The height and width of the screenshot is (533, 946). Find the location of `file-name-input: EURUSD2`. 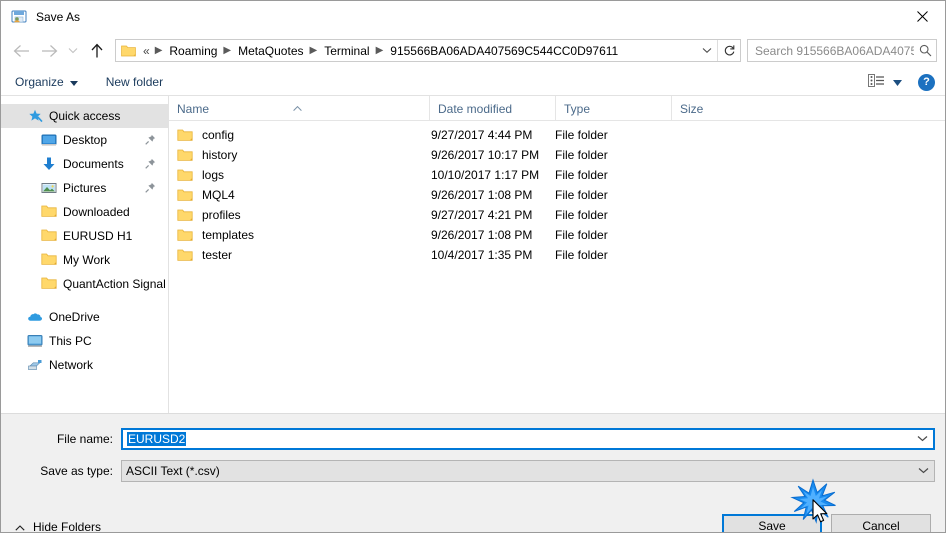

file-name-input: EURUSD2 is located at coordinates (528, 438).